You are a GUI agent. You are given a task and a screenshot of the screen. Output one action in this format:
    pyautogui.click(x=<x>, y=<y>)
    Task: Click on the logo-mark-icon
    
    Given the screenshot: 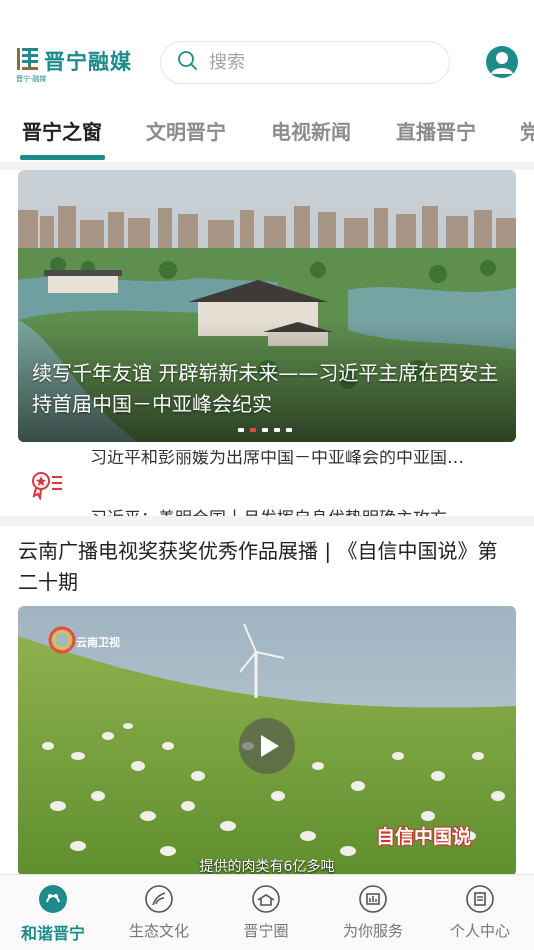 What is the action you would take?
    pyautogui.click(x=28, y=61)
    